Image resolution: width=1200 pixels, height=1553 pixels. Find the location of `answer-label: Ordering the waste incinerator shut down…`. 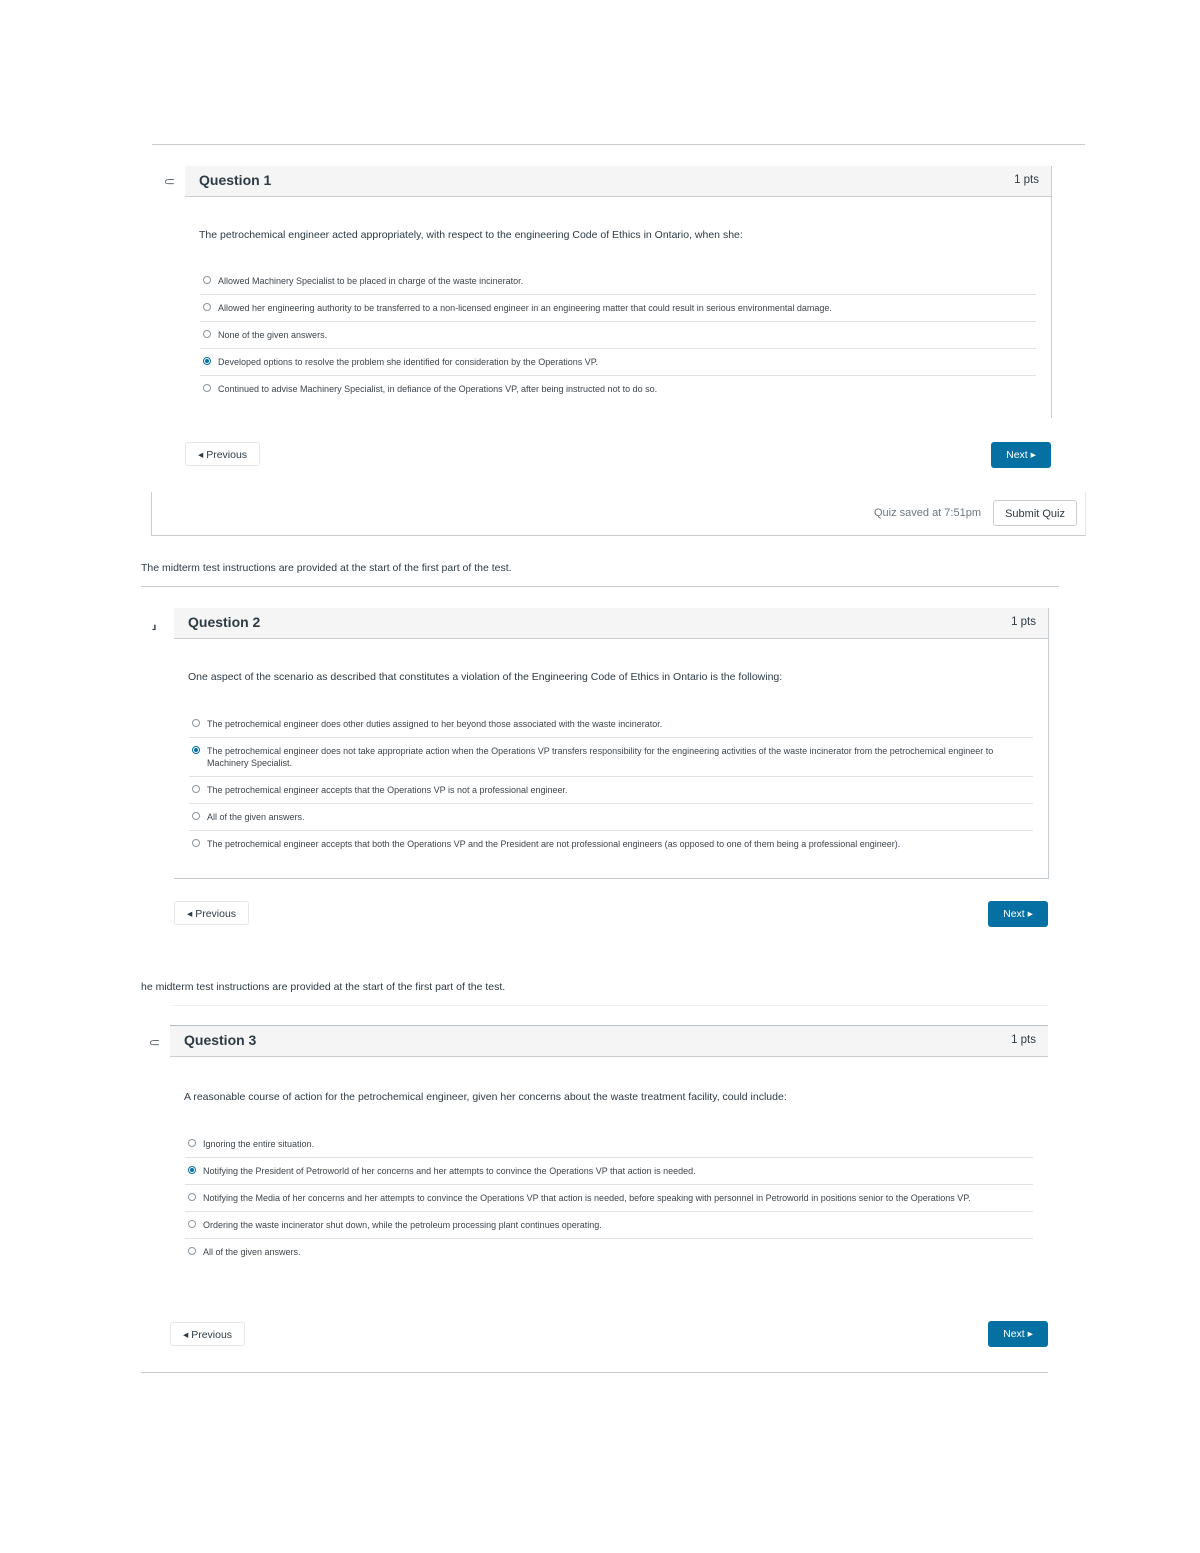

answer-label: Ordering the waste incinerator shut down… is located at coordinates (402, 1225).